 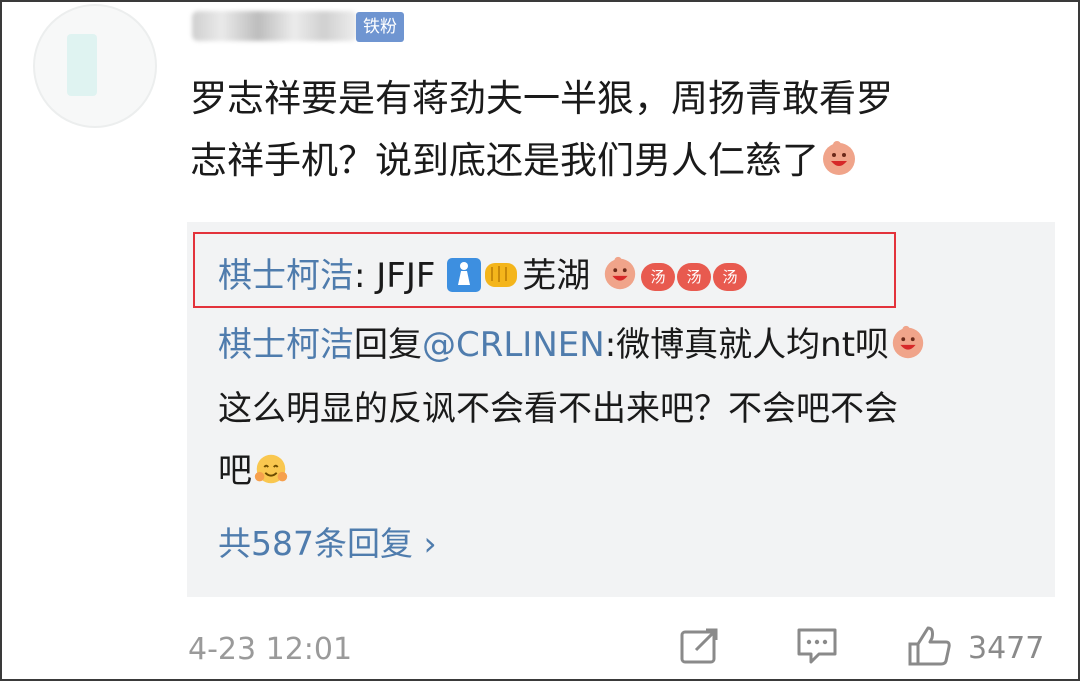 I want to click on like-button: 3477, so click(x=975, y=647).